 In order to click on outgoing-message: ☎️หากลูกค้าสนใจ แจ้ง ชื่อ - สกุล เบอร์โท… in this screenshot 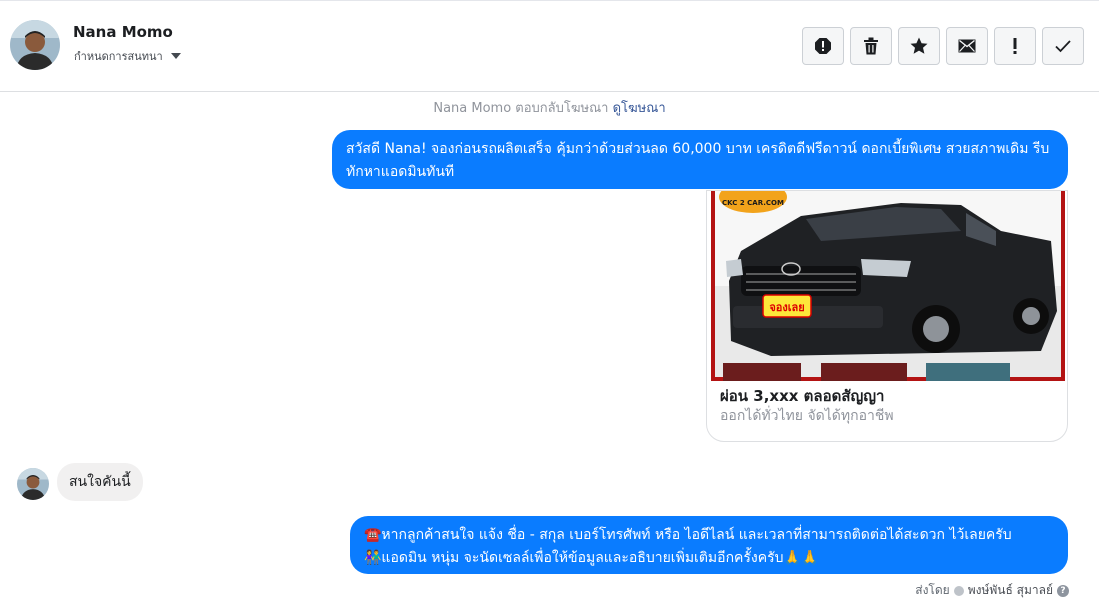, I will do `click(709, 545)`.